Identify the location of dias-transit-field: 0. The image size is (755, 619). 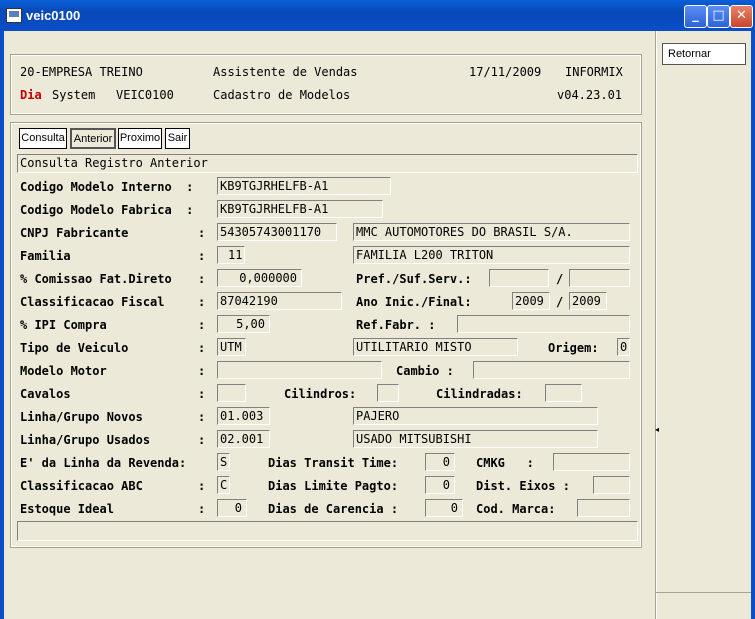
(440, 462).